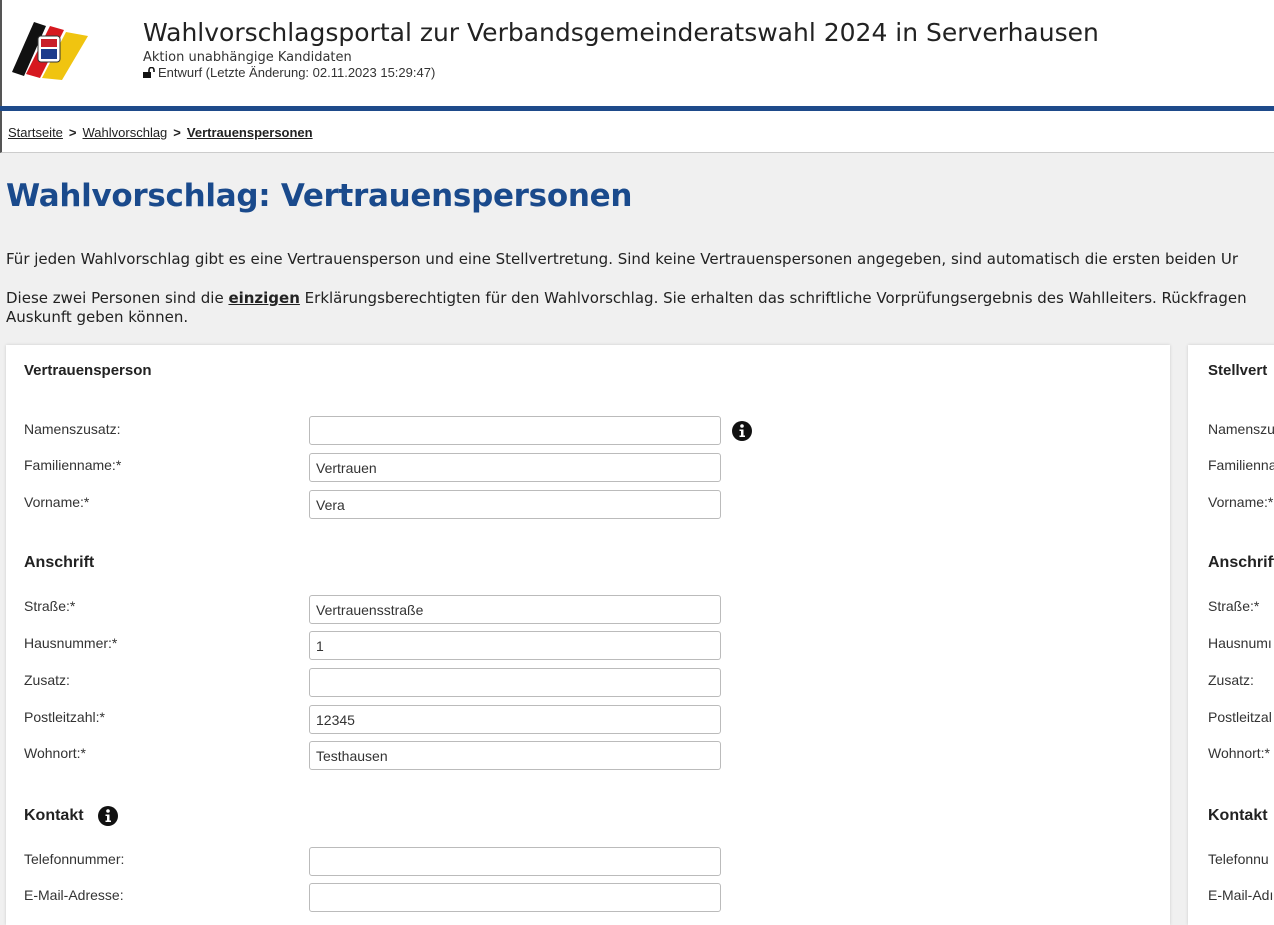  Describe the element at coordinates (1240, 717) in the screenshot. I see `postleitzahl-label: Postleitzal` at that location.